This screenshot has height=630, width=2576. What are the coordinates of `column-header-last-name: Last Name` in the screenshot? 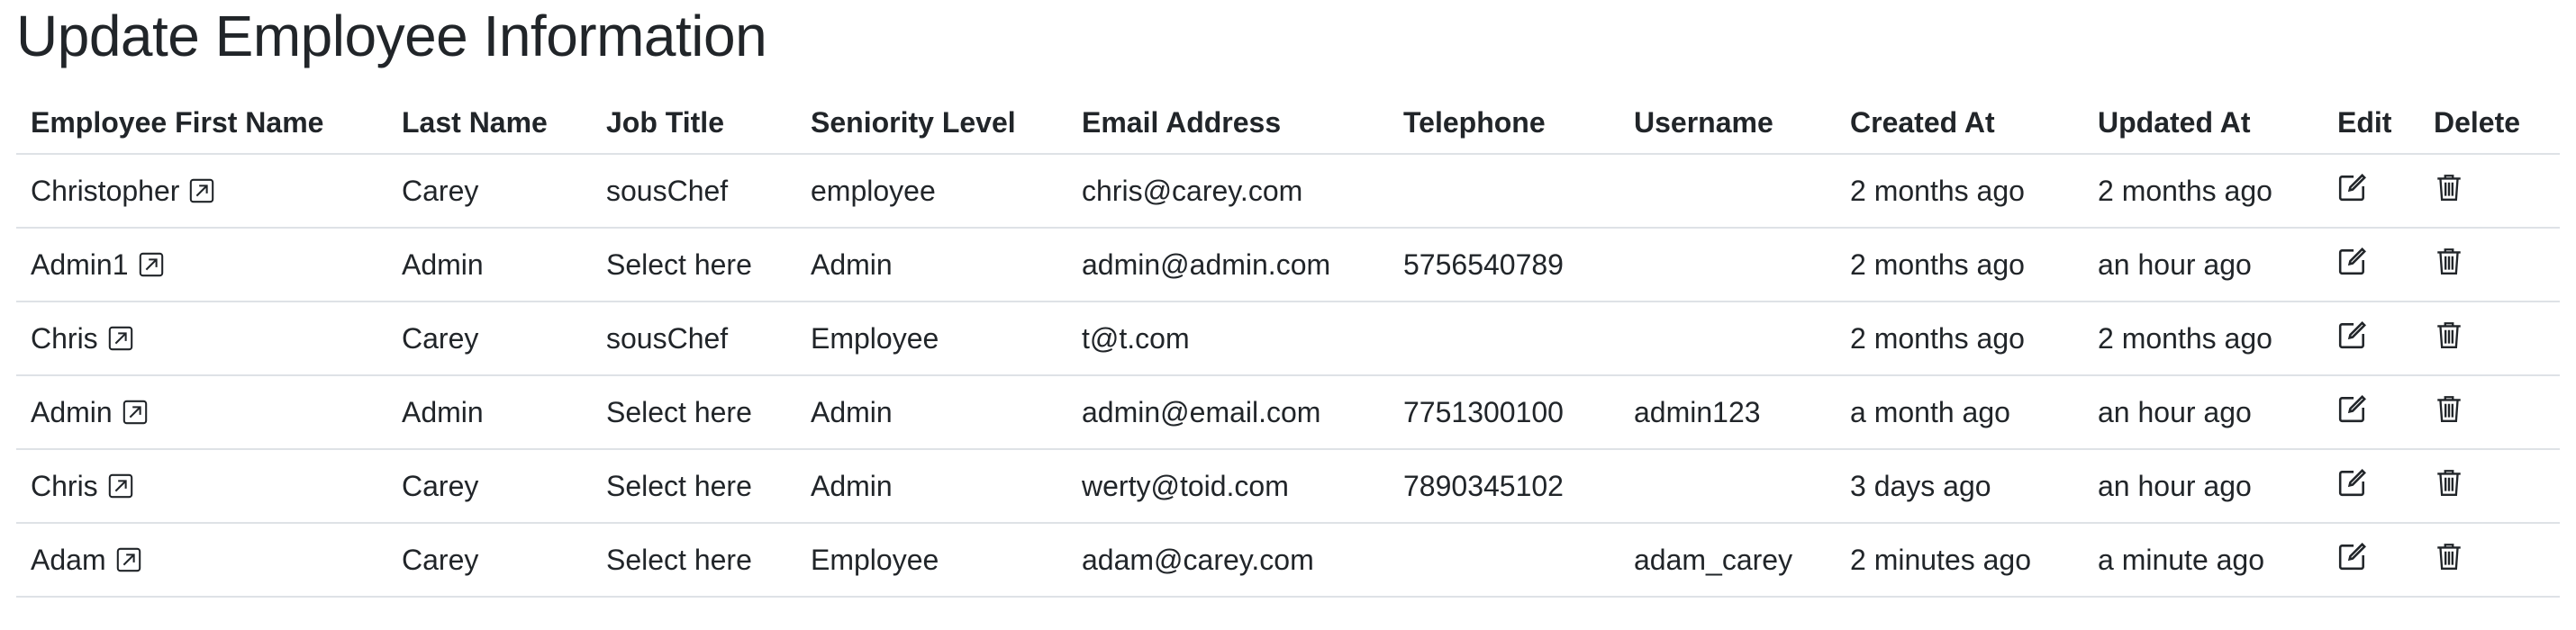 It's located at (489, 124).